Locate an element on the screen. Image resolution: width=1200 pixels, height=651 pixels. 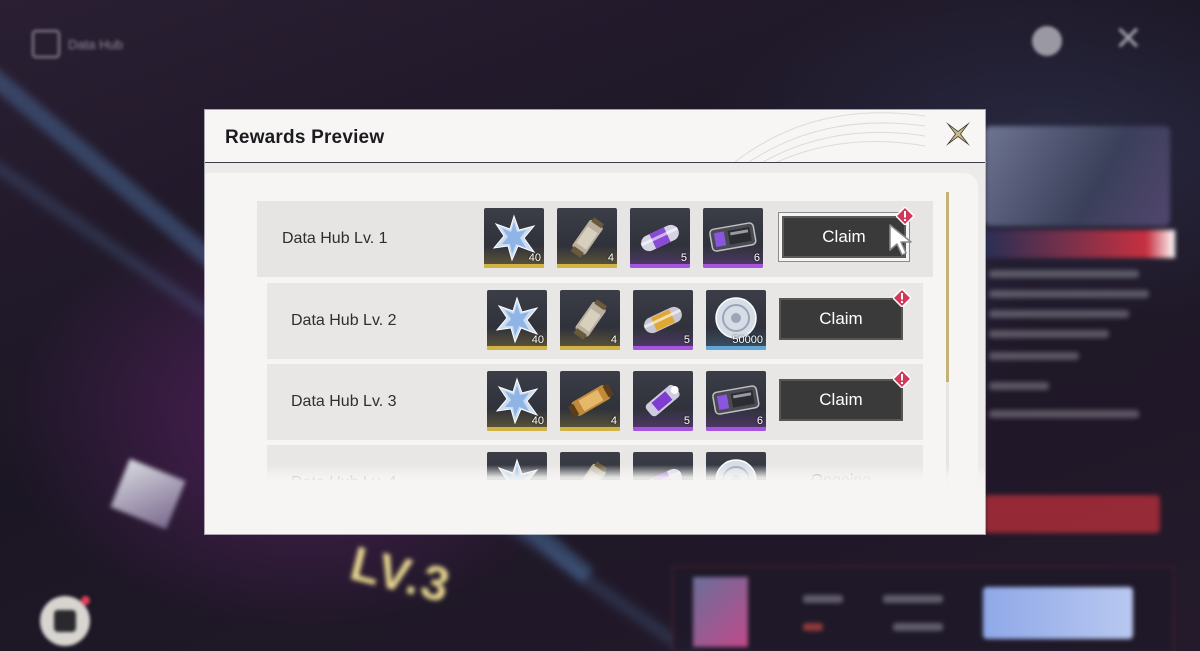
avatar-icon is located at coordinates (65, 621).